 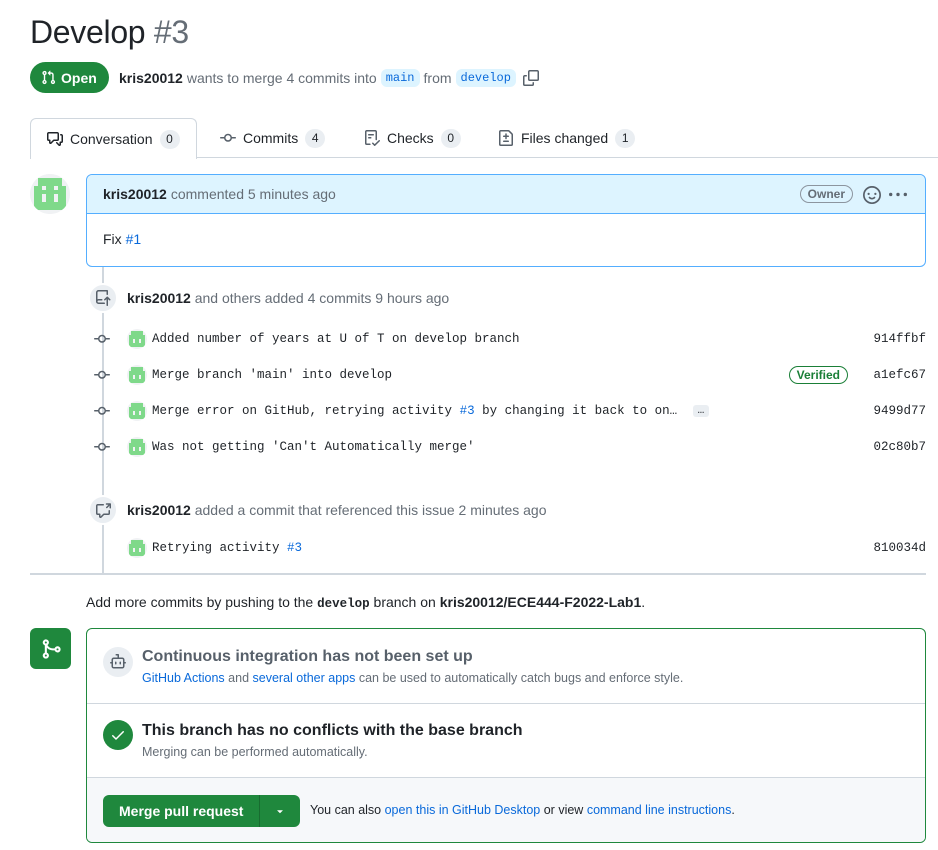 I want to click on conflicts-description: Merging can be performed automatically., so click(x=255, y=752).